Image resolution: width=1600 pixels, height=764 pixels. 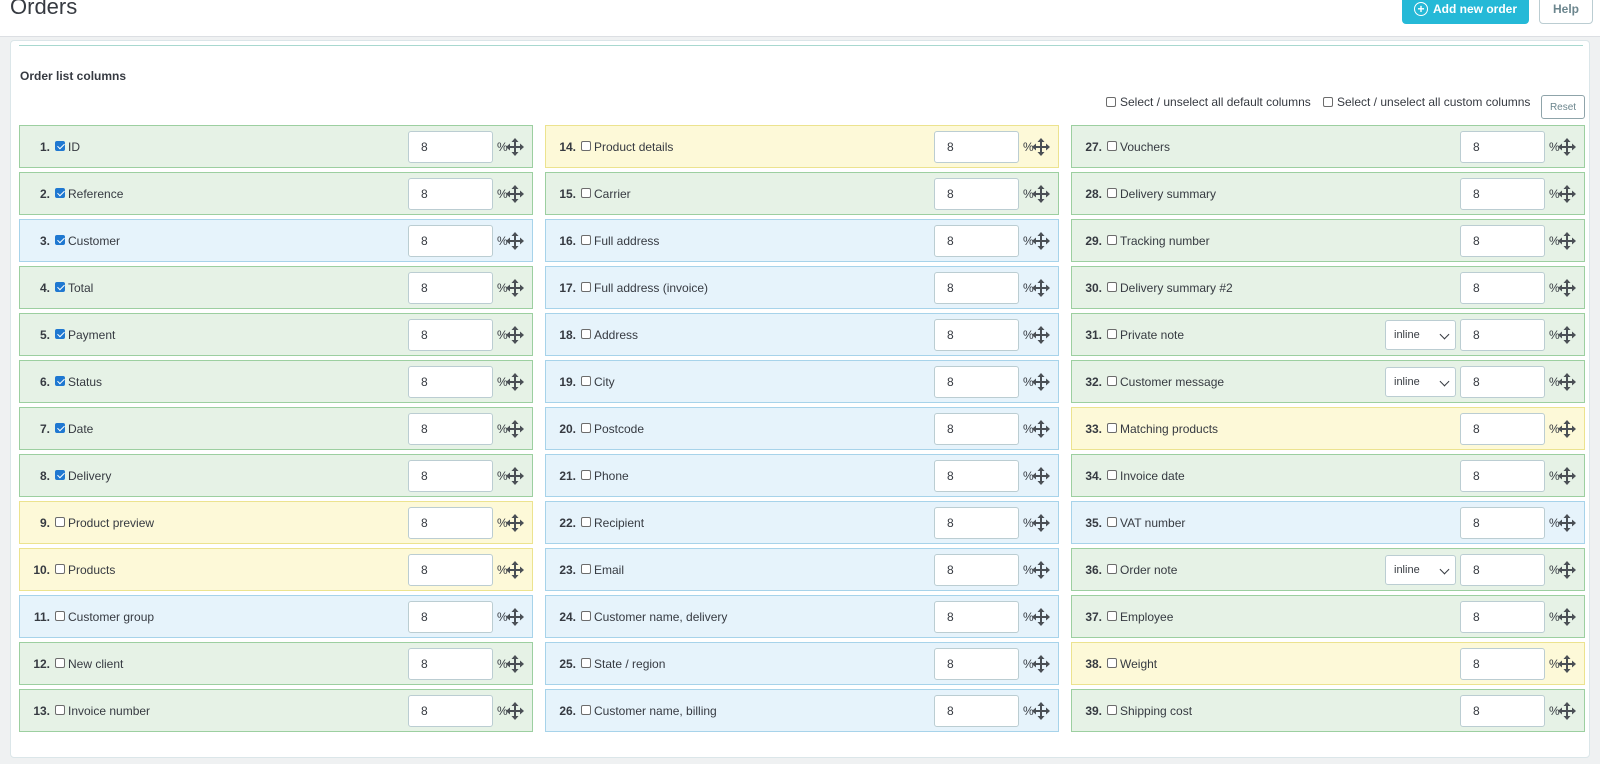 What do you see at coordinates (1111, 102) in the screenshot?
I see `select-all-default-checkbox` at bounding box center [1111, 102].